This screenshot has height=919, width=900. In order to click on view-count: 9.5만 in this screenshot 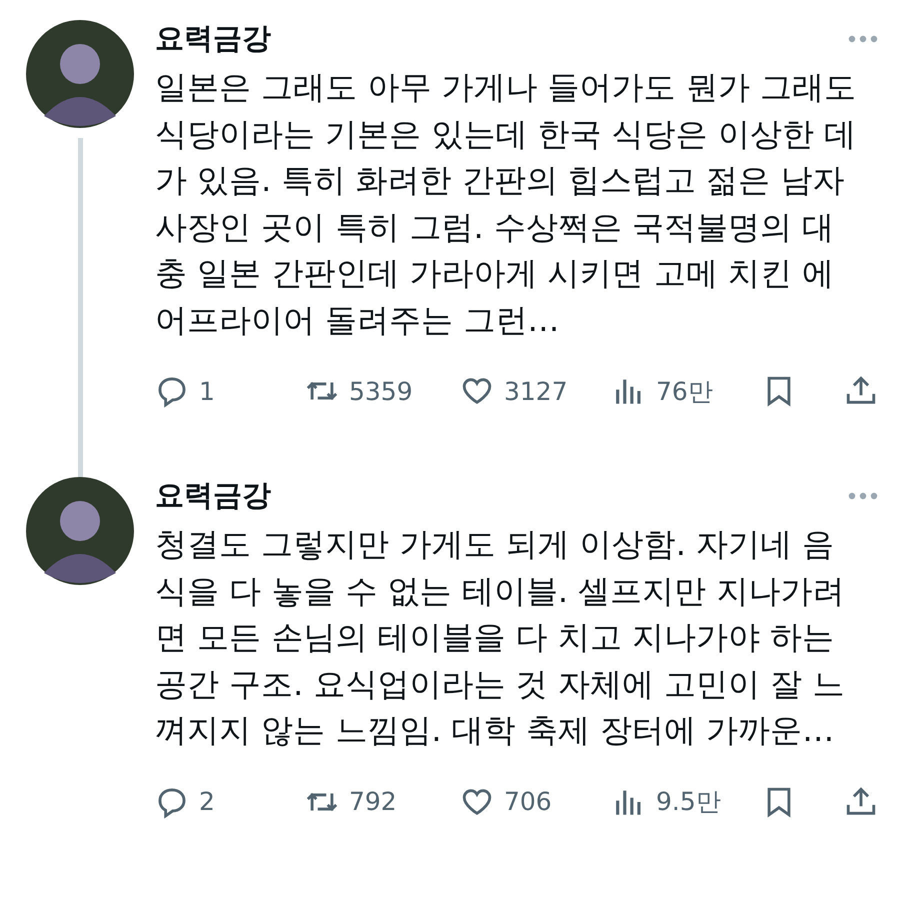, I will do `click(688, 802)`.